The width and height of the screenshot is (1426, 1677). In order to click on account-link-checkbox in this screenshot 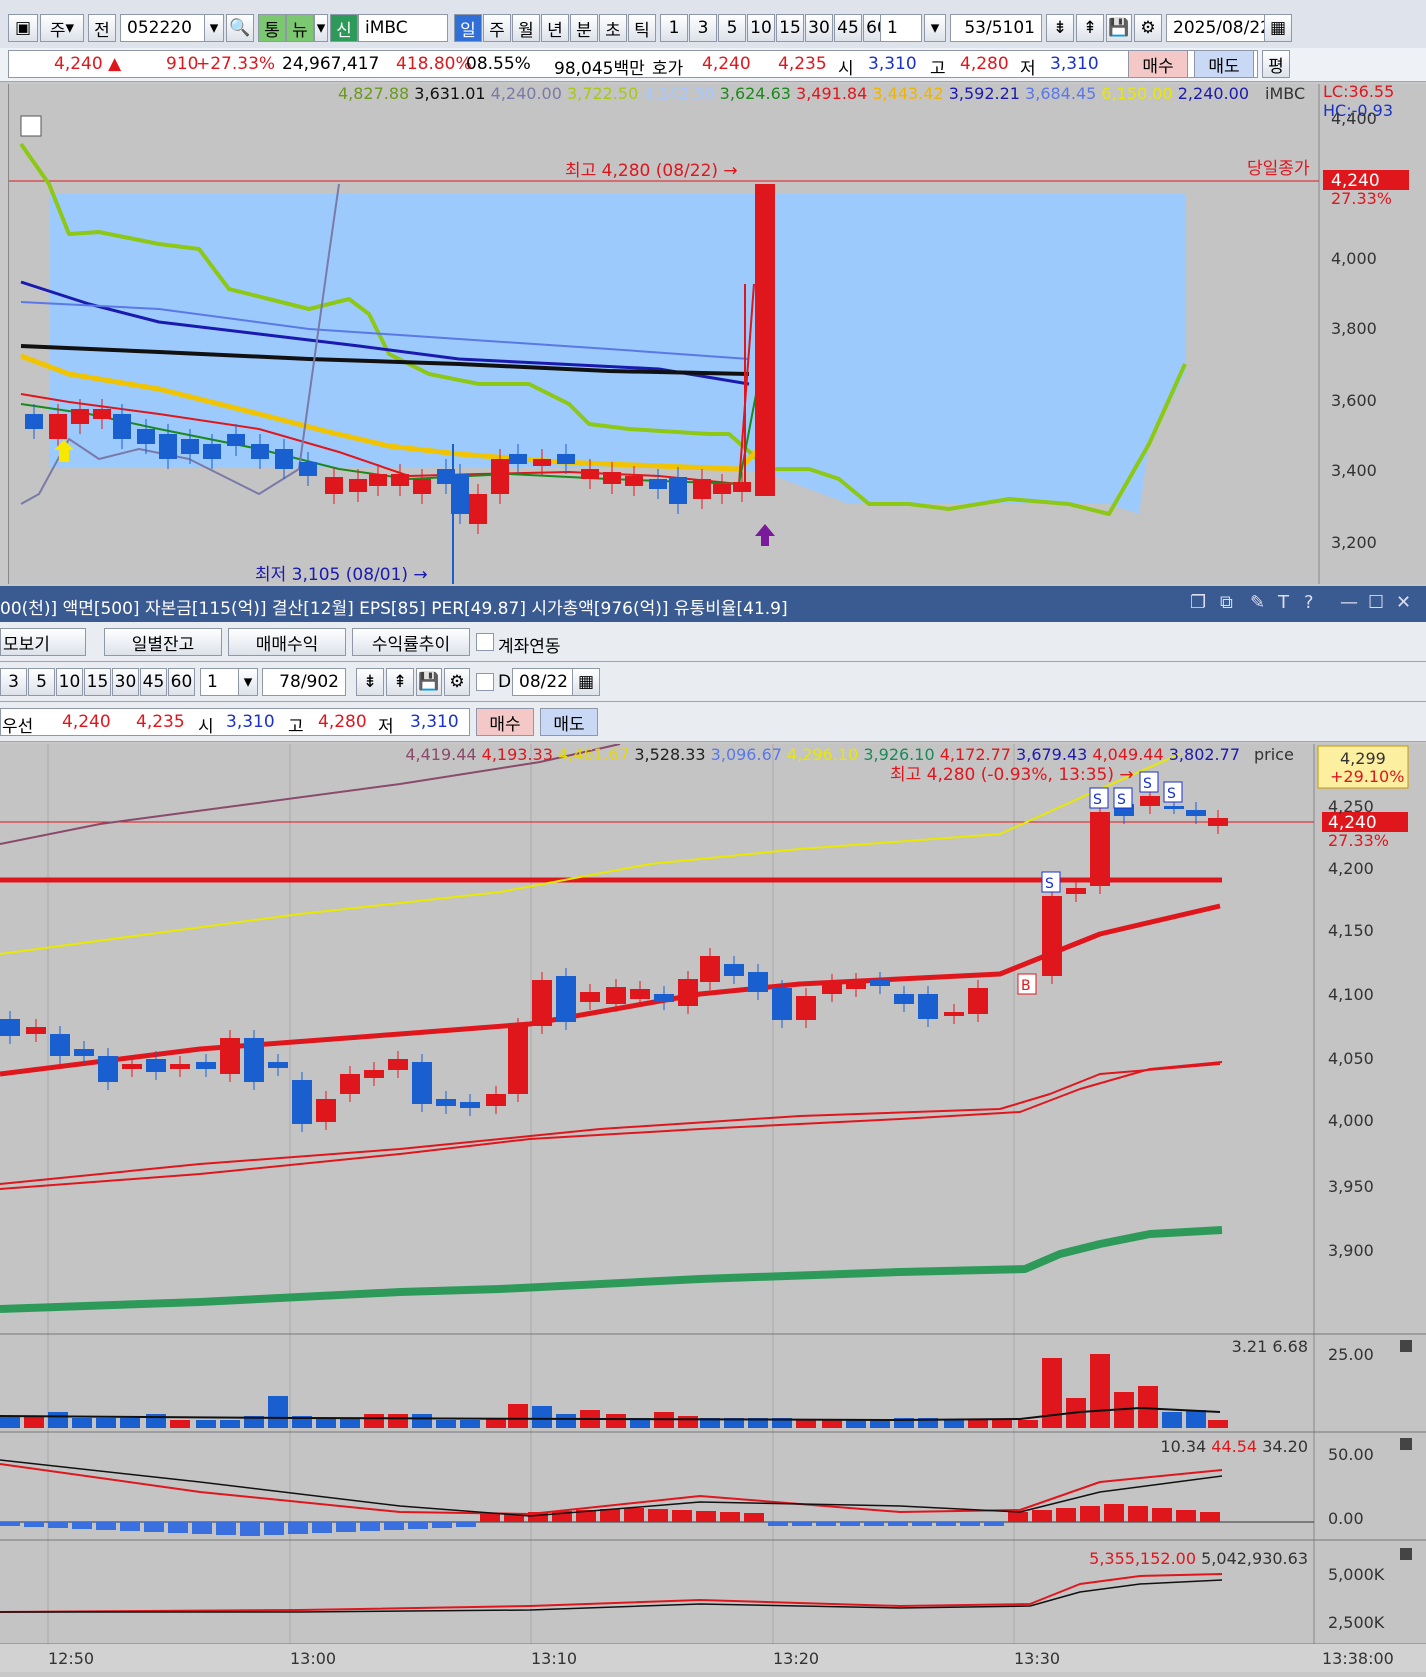, I will do `click(485, 642)`.